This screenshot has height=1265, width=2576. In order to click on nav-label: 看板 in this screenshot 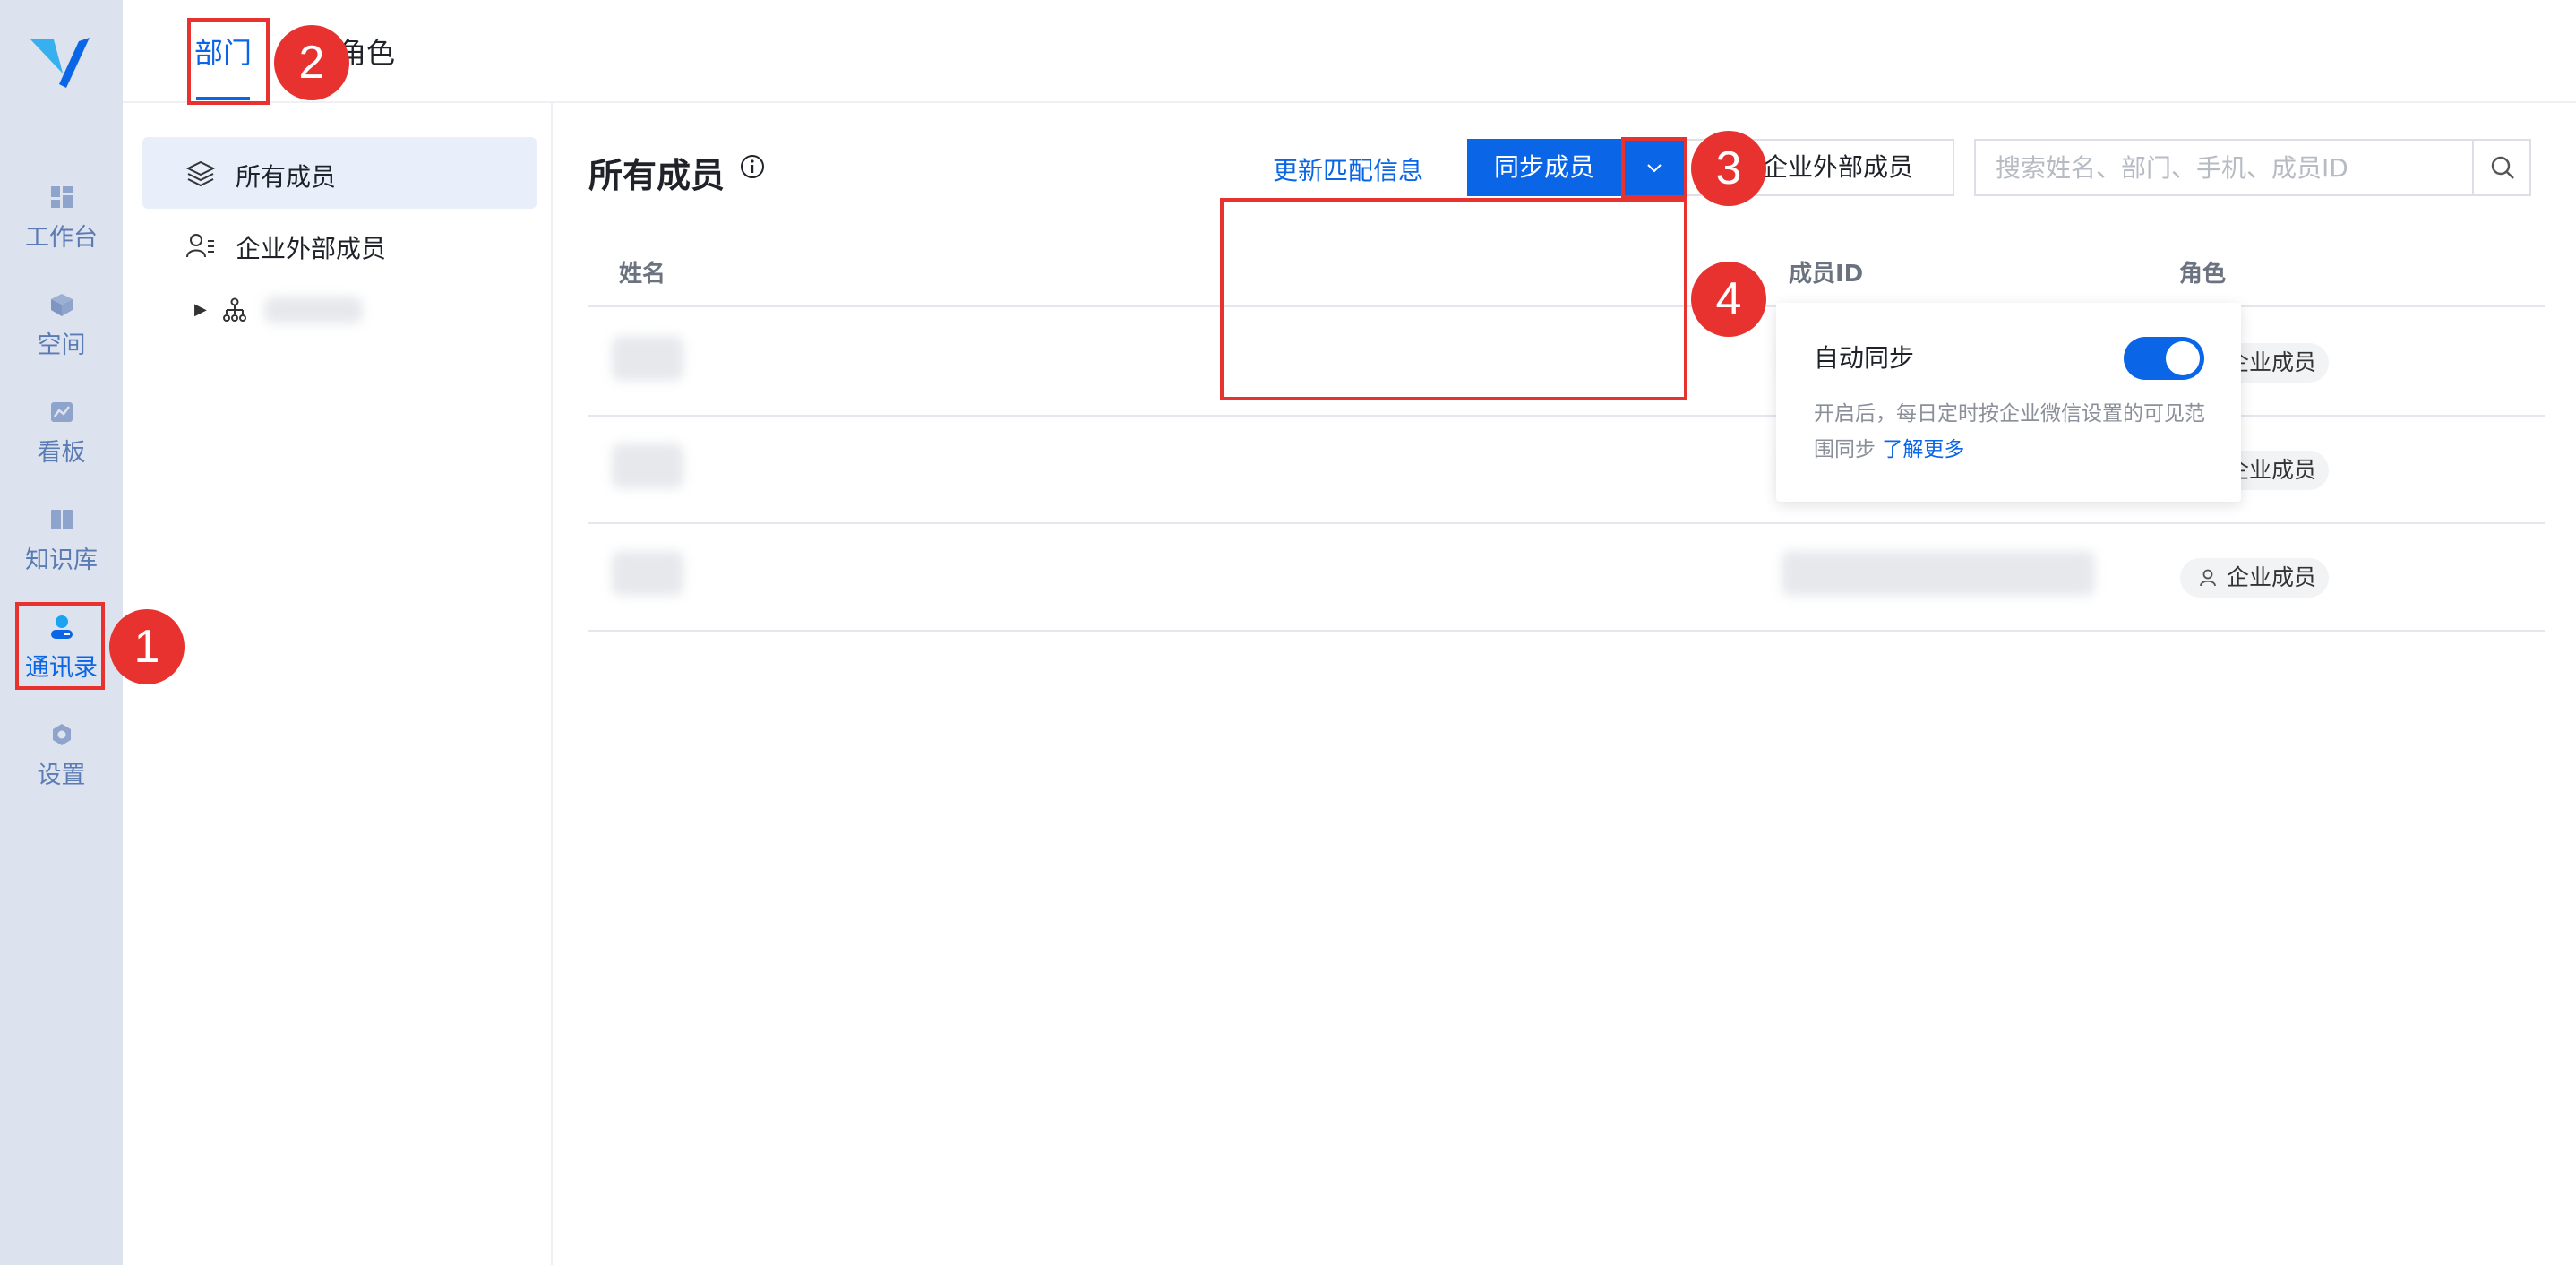, I will do `click(61, 453)`.